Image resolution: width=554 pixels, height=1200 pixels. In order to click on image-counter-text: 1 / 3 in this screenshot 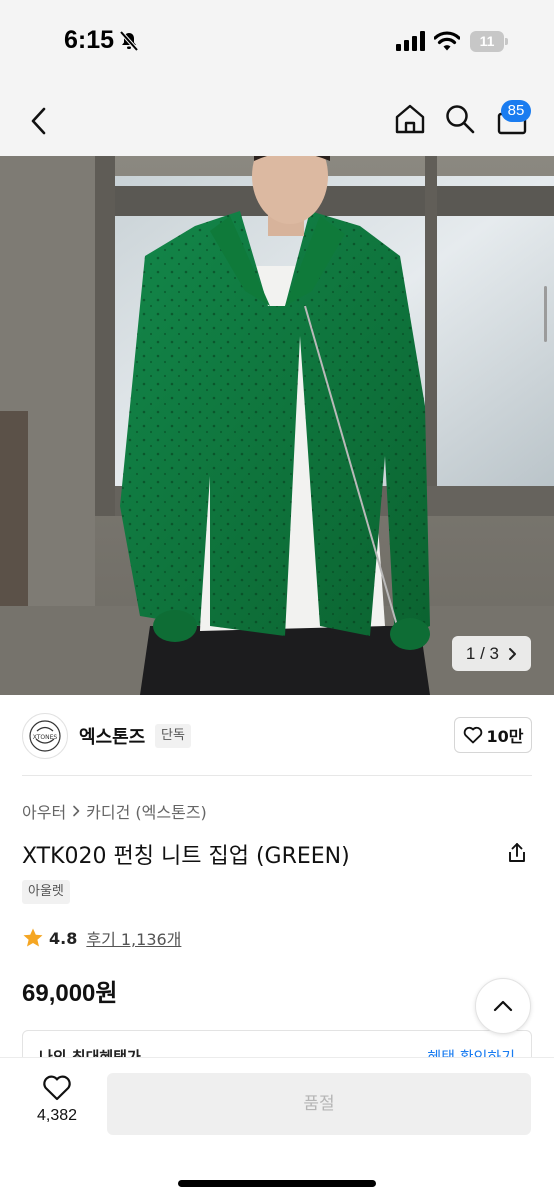, I will do `click(482, 653)`.